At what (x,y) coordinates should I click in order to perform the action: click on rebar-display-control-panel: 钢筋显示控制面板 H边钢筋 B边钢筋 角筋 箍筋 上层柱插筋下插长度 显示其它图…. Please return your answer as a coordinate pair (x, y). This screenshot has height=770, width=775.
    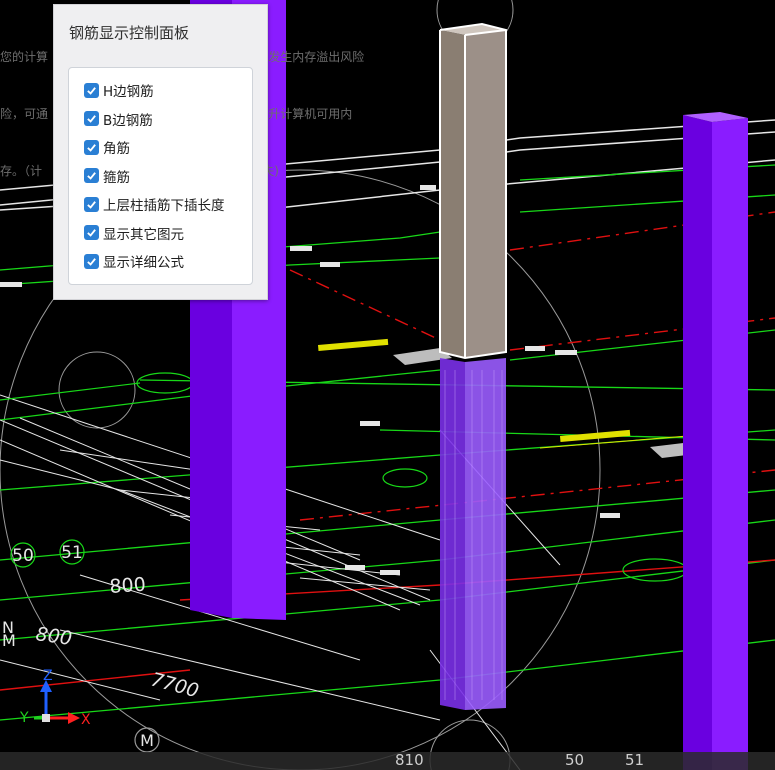
    Looking at the image, I should click on (160, 152).